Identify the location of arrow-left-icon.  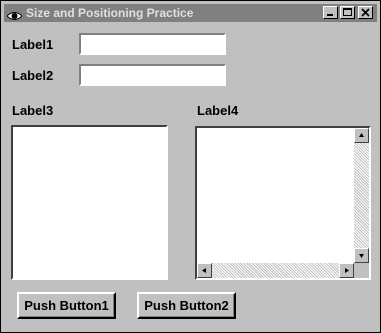
(204, 270).